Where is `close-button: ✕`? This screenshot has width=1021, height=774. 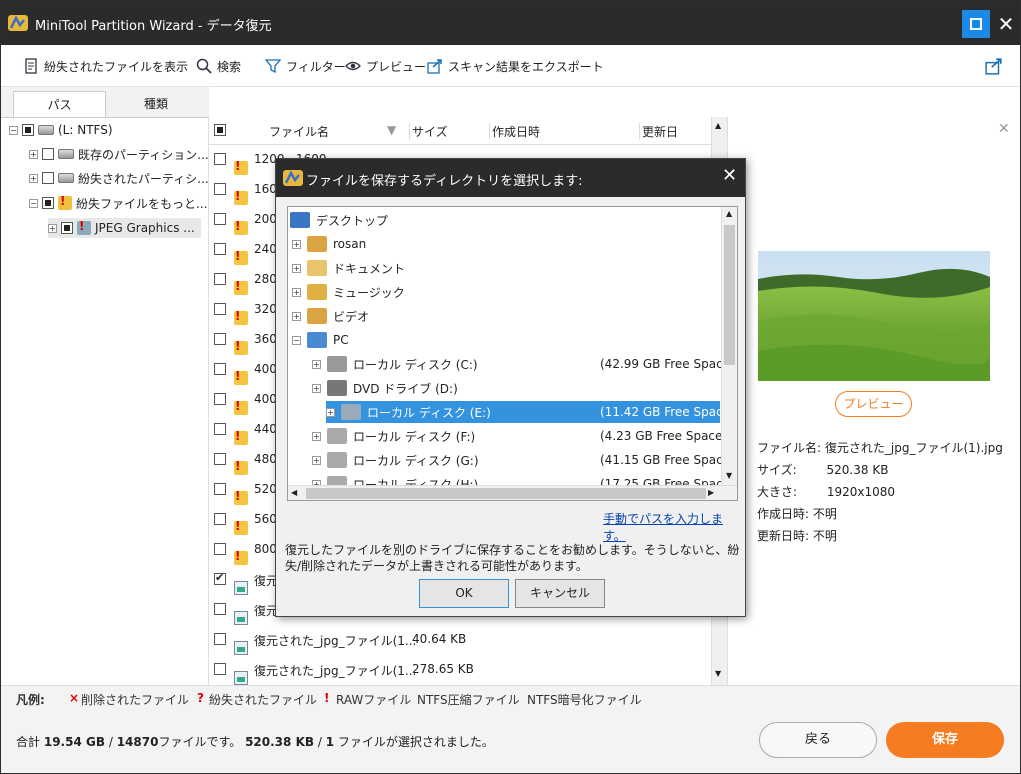
close-button: ✕ is located at coordinates (1006, 24).